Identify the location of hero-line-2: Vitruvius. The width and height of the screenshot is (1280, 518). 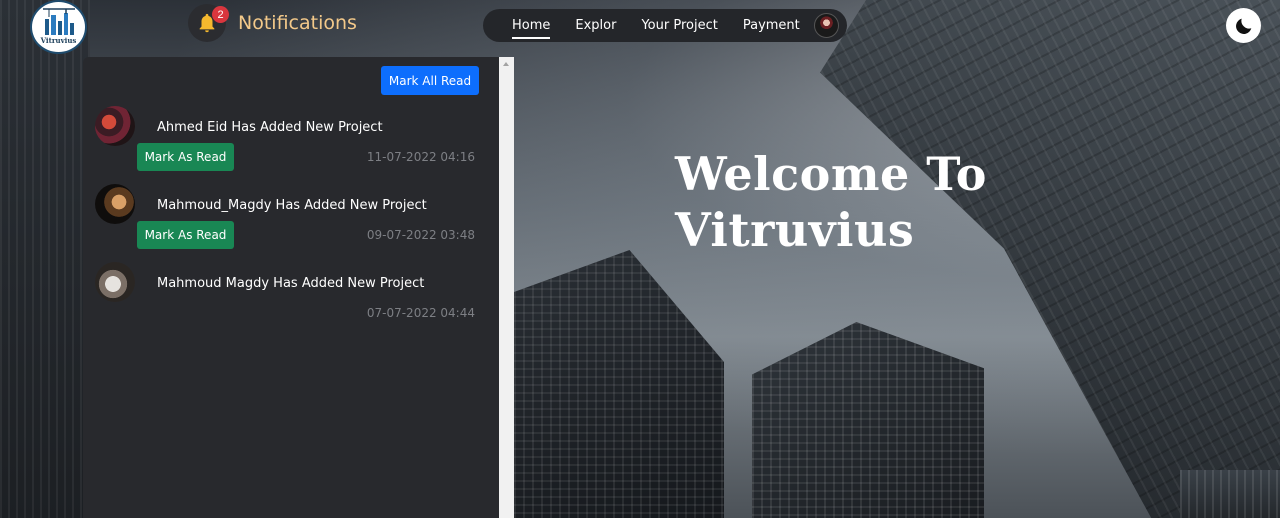
(795, 230).